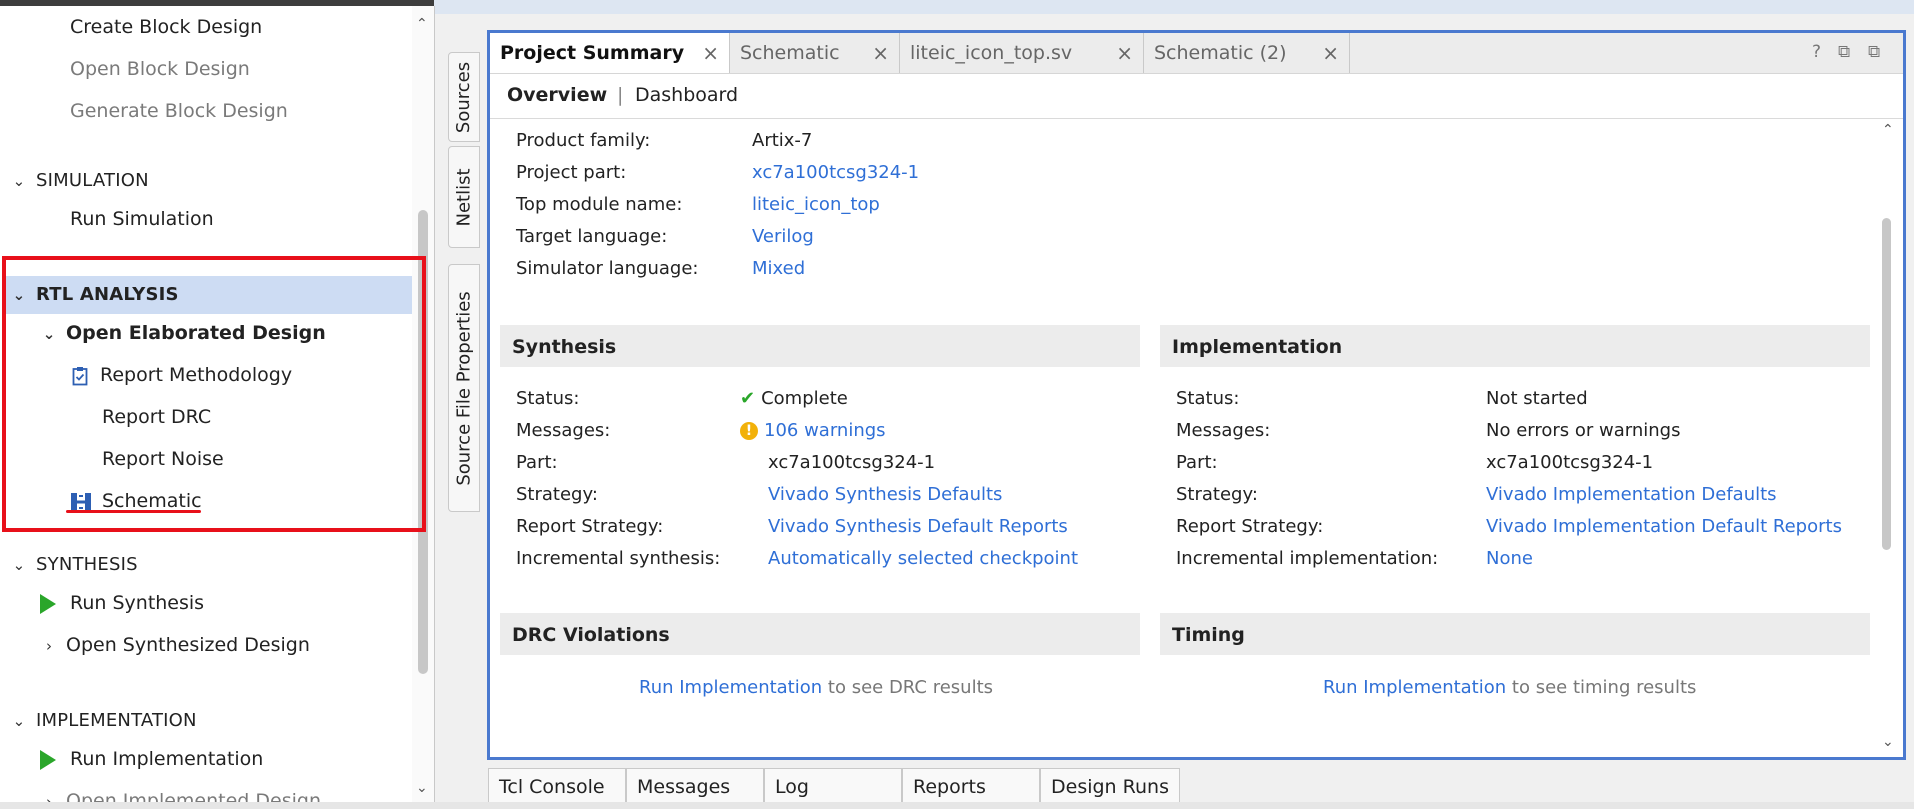  What do you see at coordinates (167, 759) in the screenshot?
I see `item-label: Run Implementation` at bounding box center [167, 759].